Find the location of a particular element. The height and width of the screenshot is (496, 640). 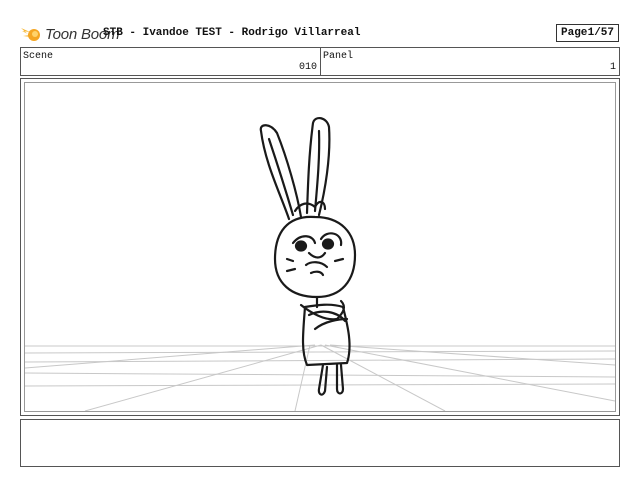

scene-label: Scene is located at coordinates (38, 56).